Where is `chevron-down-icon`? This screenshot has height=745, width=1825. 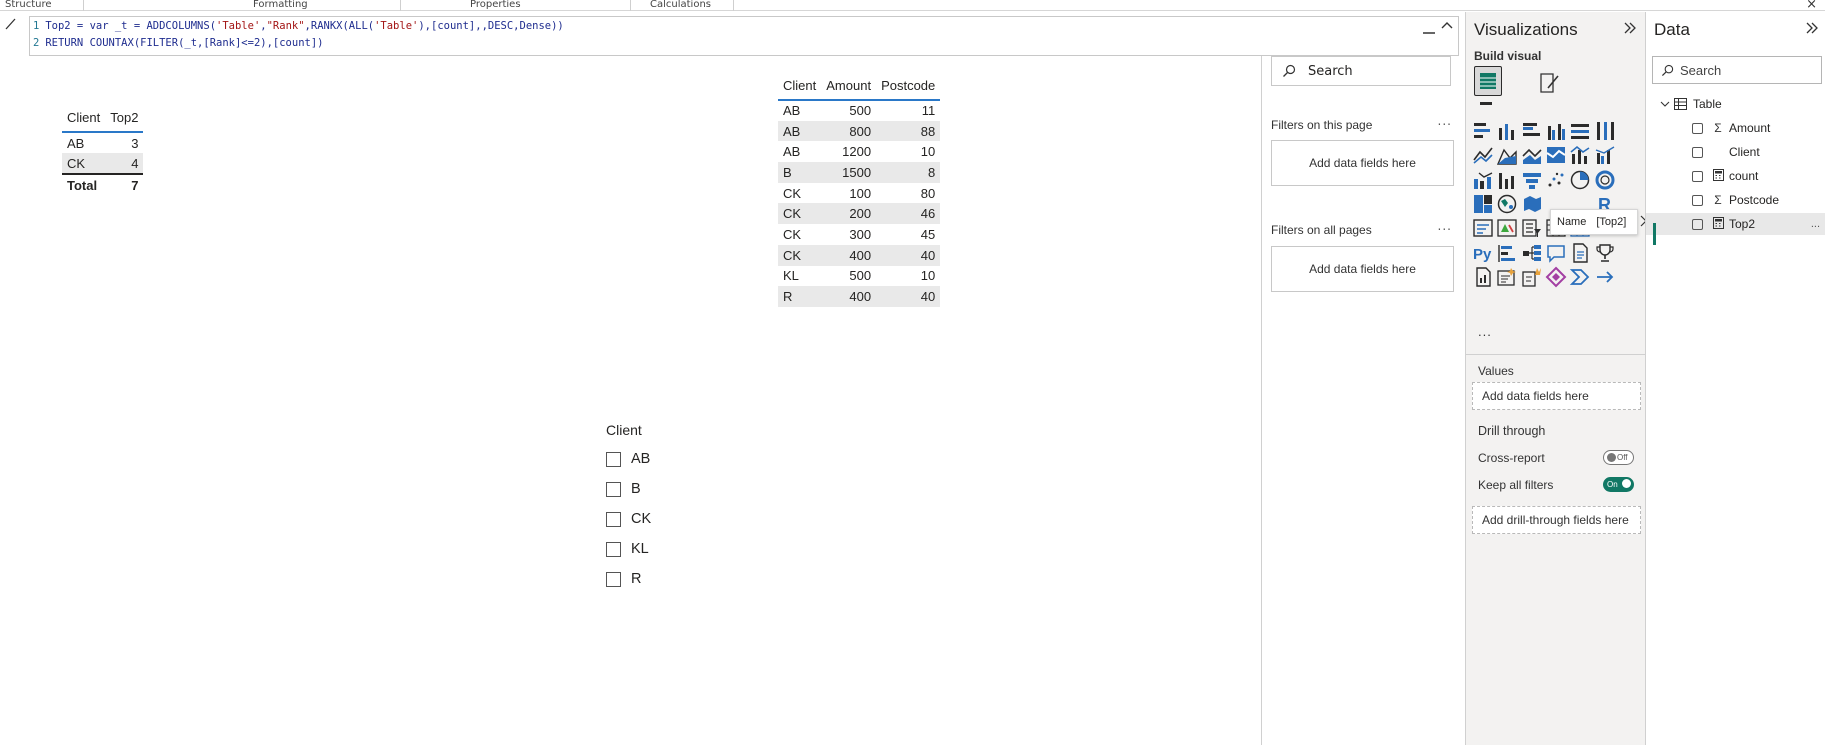
chevron-down-icon is located at coordinates (1665, 104).